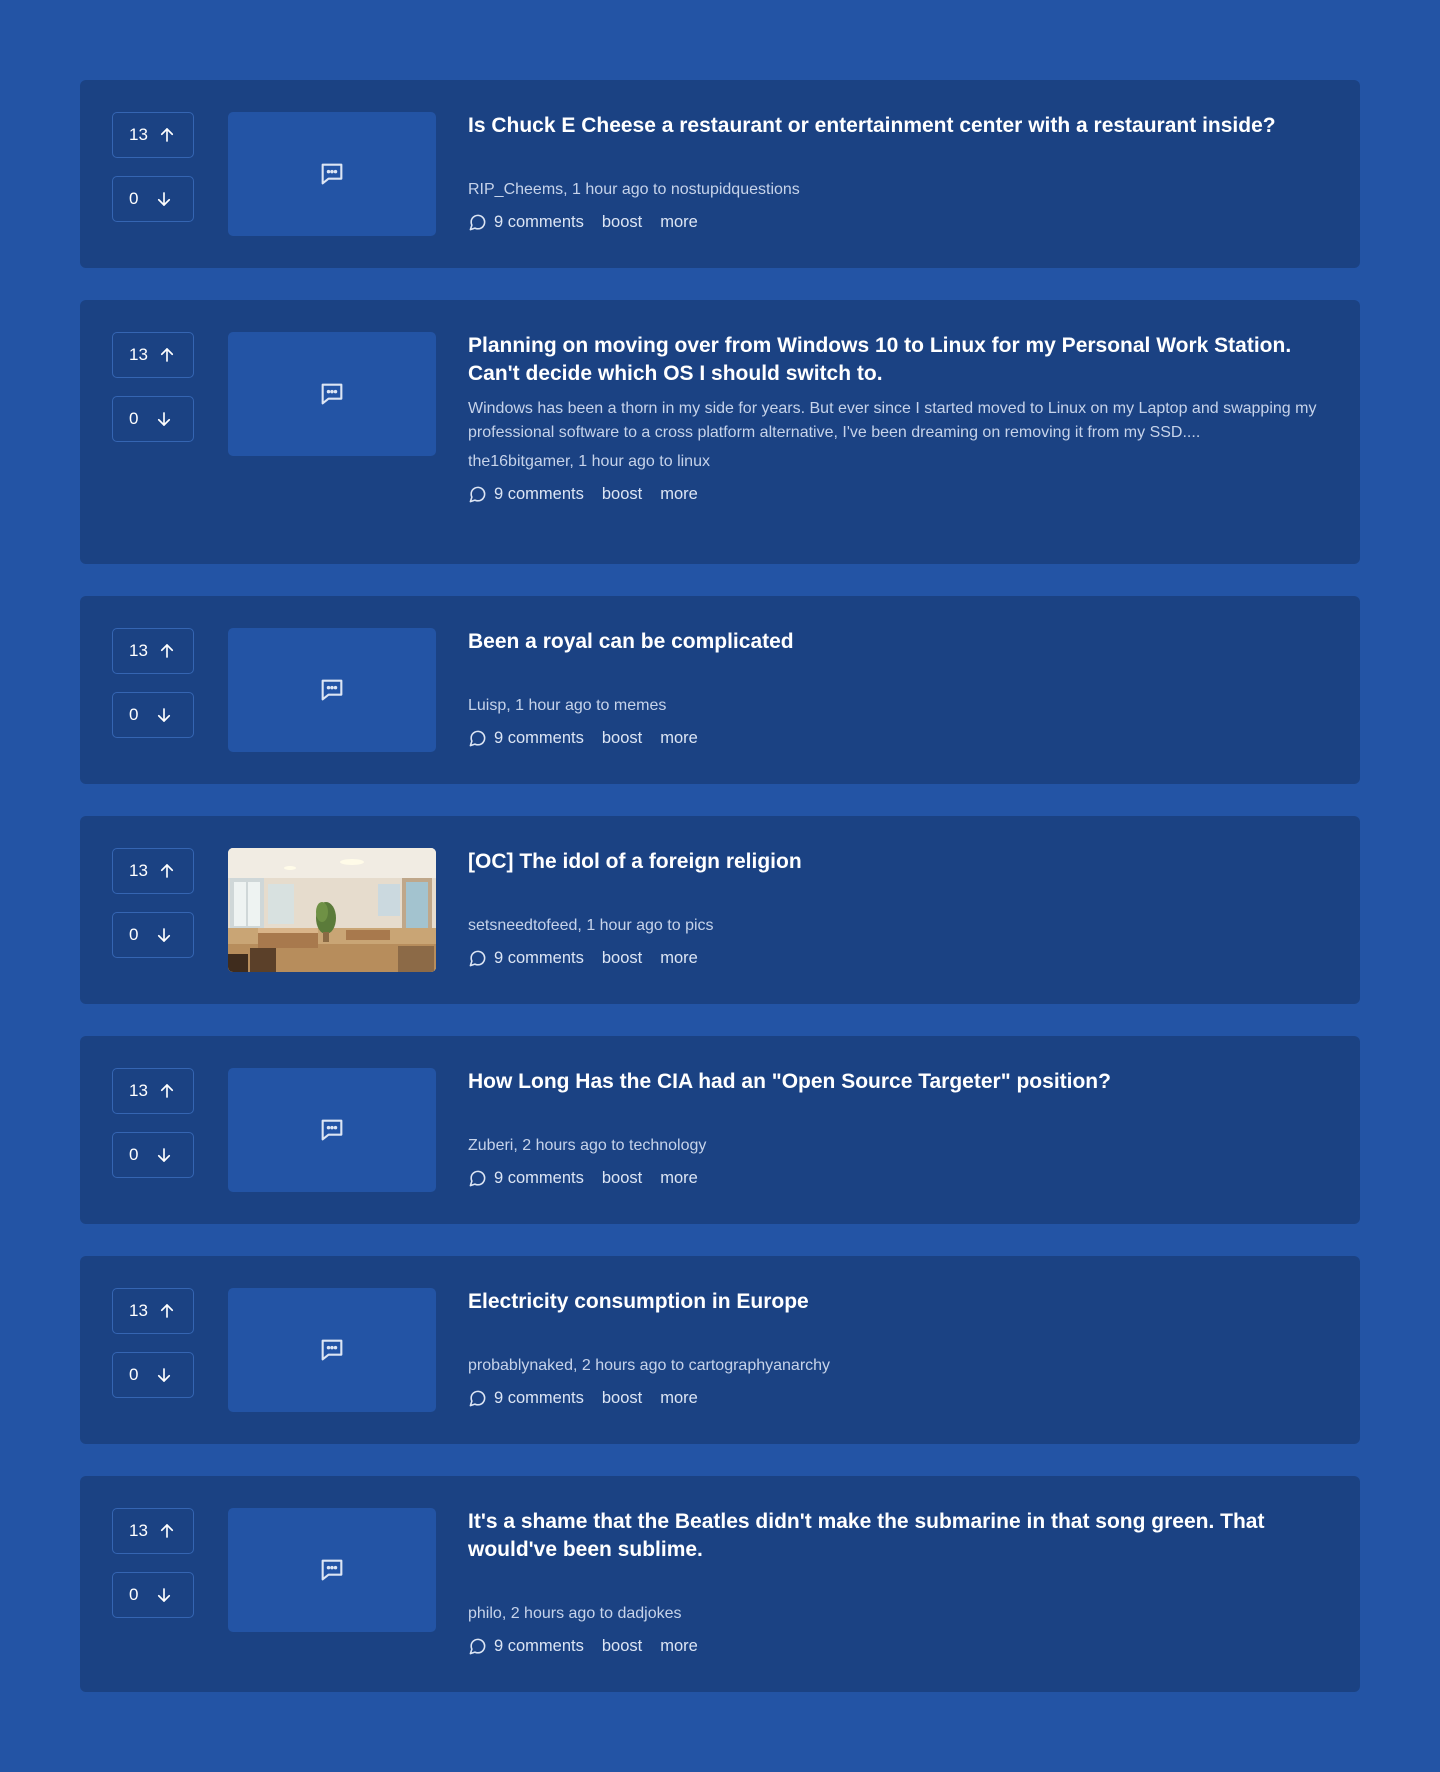 This screenshot has width=1440, height=1772. Describe the element at coordinates (522, 925) in the screenshot. I see `post-author: setsneedtofeed` at that location.